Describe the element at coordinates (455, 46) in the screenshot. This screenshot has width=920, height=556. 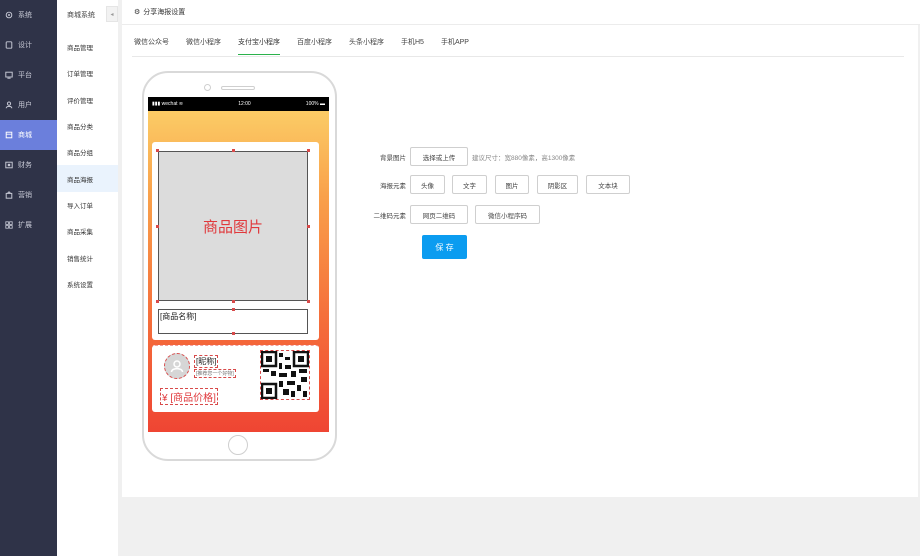
I see `tab-mobile-app: 手机APP` at that location.